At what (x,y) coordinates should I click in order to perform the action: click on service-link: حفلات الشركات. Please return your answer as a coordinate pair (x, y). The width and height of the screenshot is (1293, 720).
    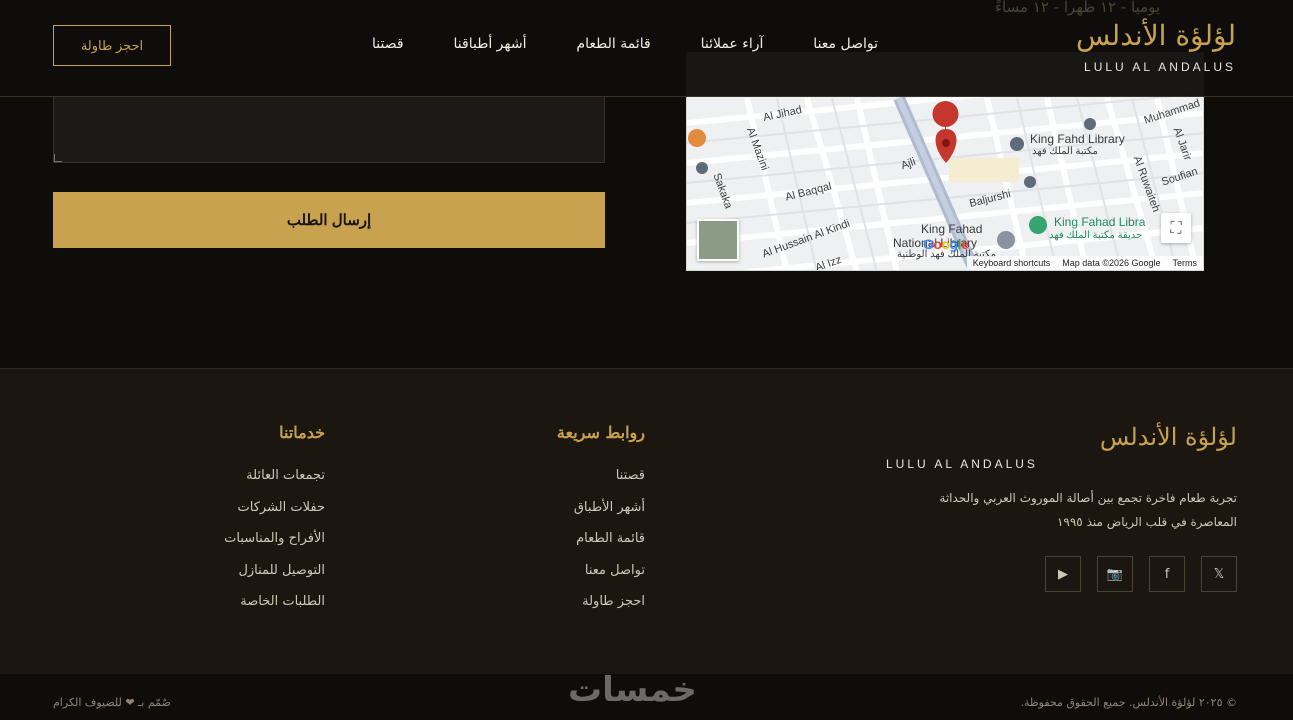
    Looking at the image, I should click on (274, 516).